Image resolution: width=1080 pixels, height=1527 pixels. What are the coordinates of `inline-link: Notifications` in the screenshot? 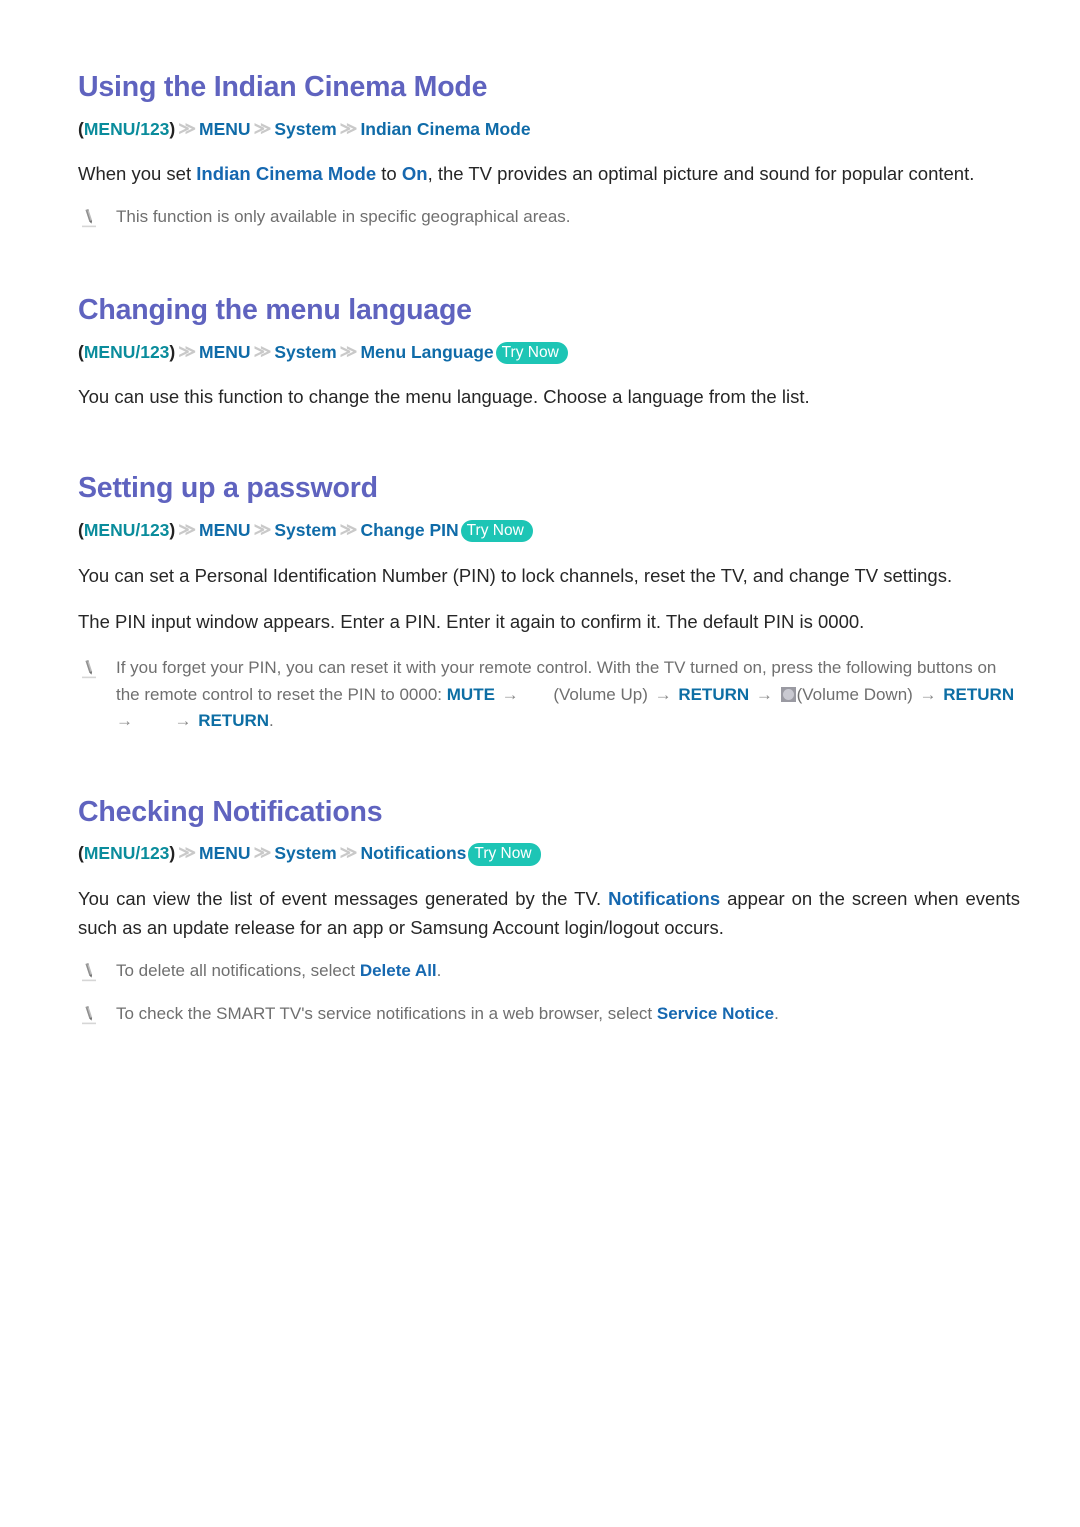 It's located at (664, 898).